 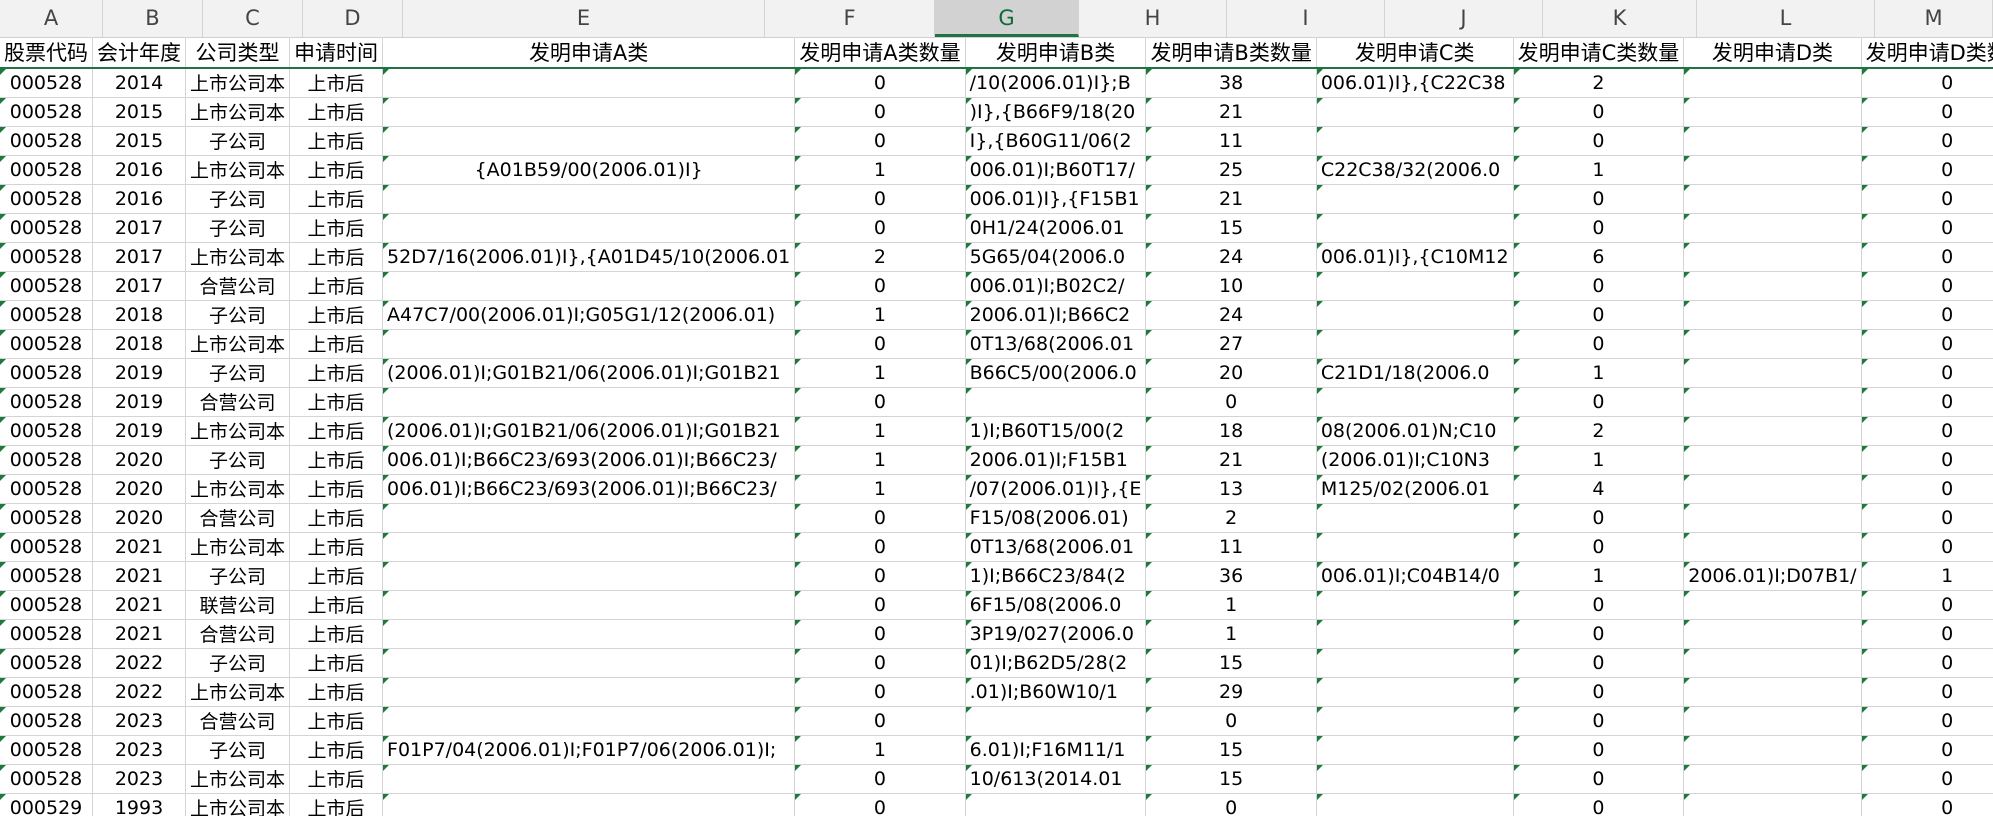 I want to click on cell-g: F15/08(2006.01), so click(x=1056, y=518).